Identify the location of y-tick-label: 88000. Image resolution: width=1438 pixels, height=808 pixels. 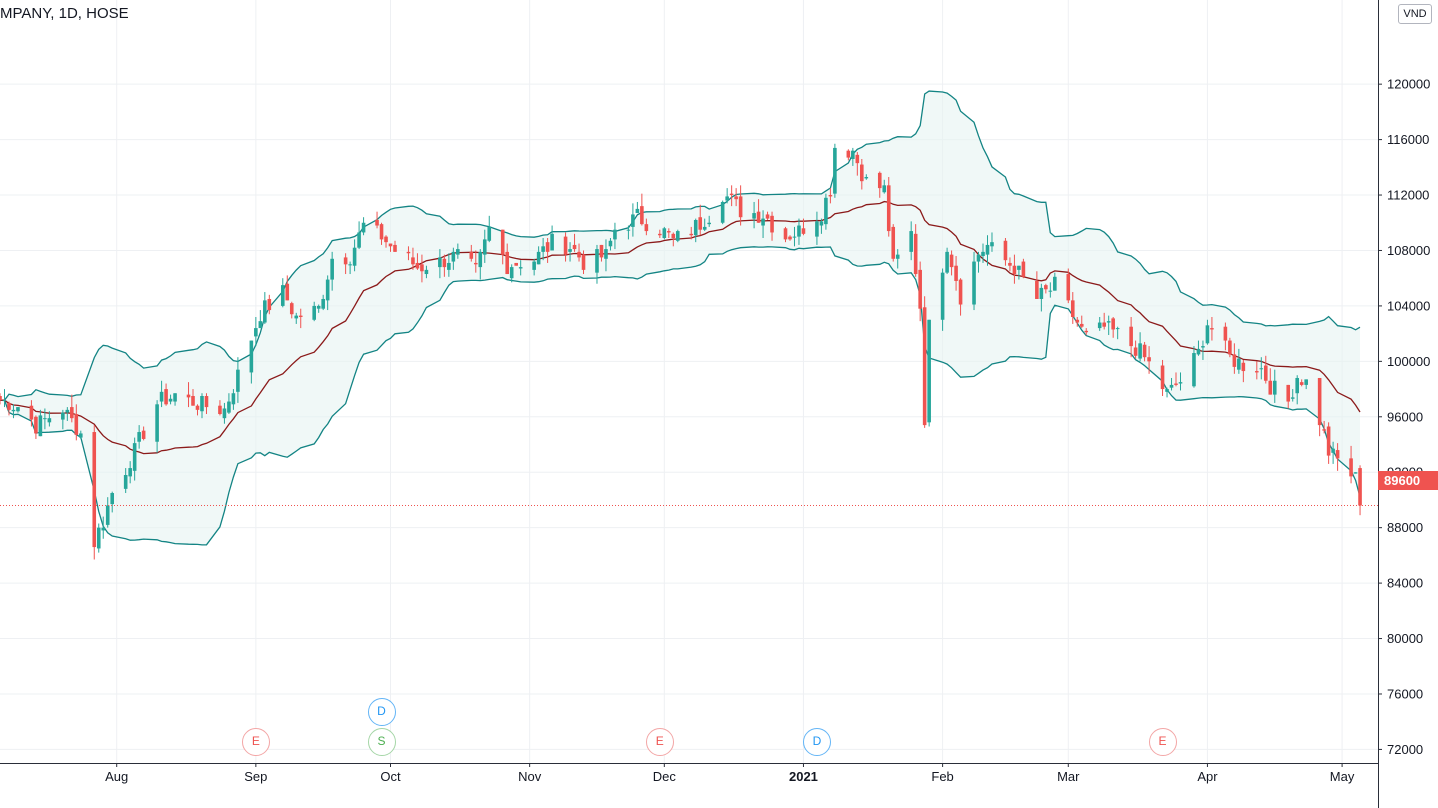
(1405, 527).